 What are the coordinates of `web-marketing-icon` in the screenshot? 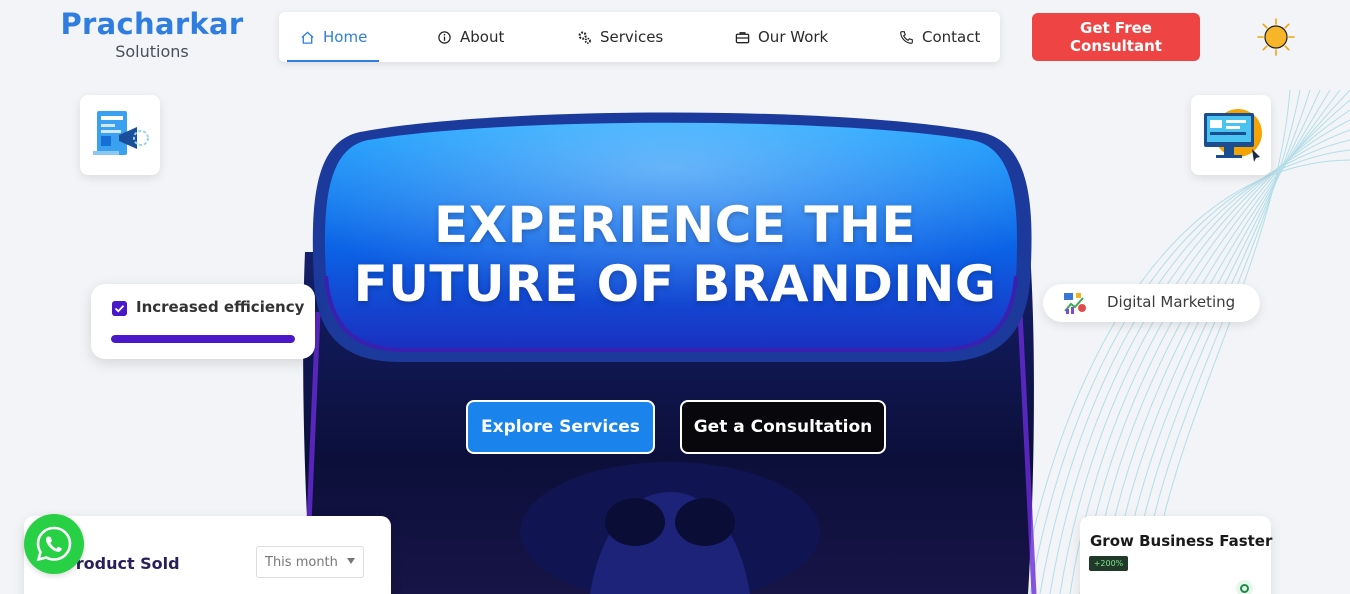 It's located at (121, 133).